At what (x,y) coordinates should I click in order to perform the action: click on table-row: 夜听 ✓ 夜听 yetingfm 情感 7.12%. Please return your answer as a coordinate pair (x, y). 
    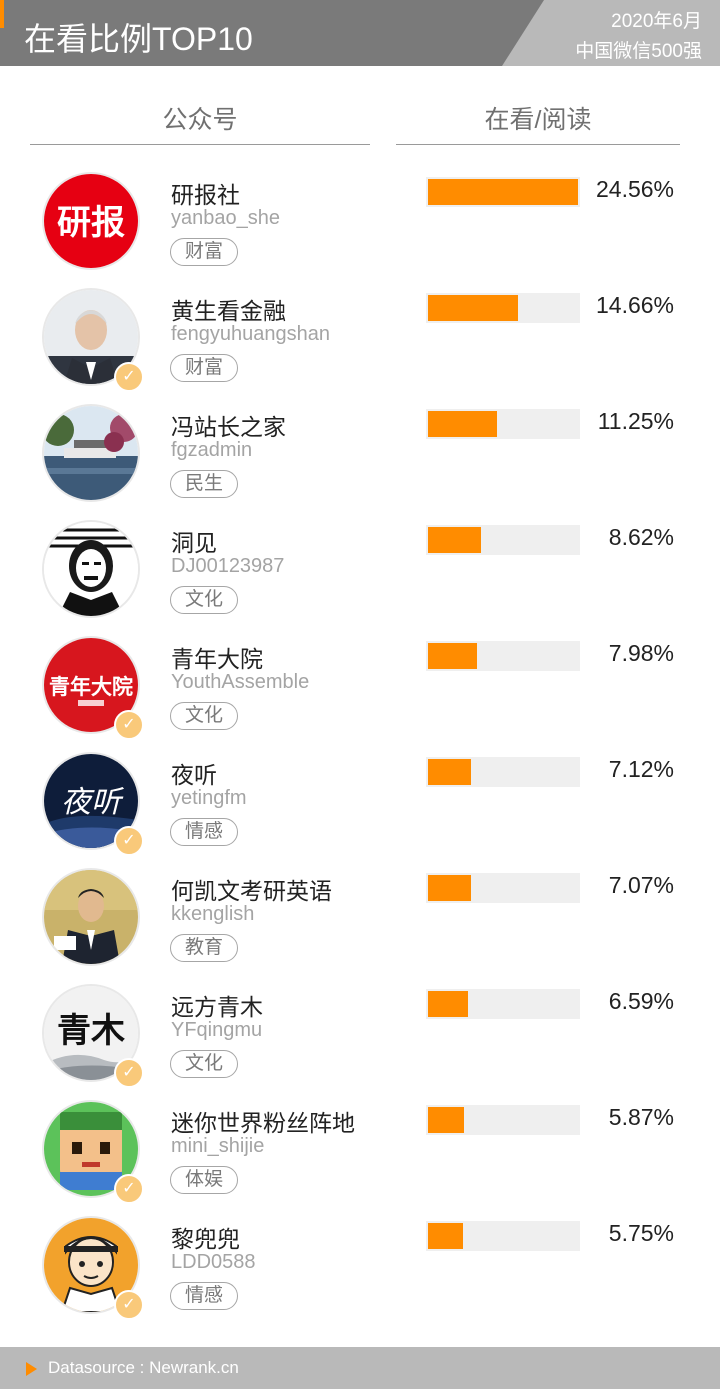
    Looking at the image, I should click on (360, 812).